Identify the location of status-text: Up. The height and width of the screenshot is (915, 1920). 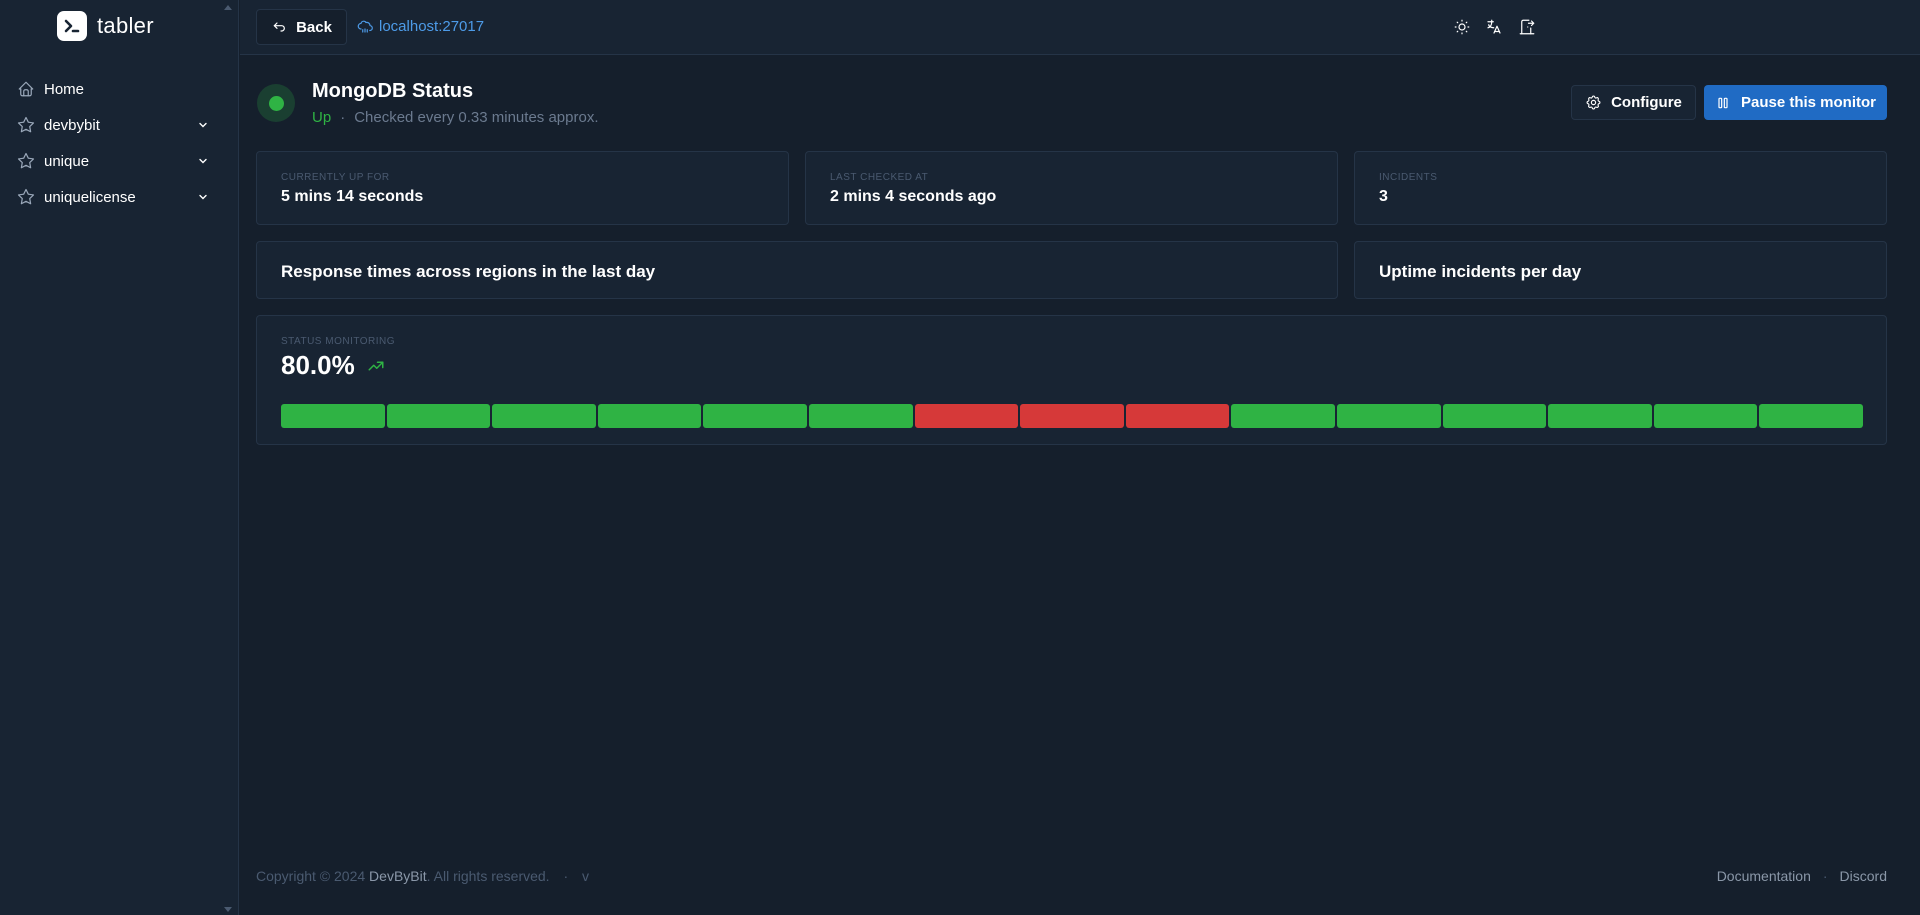
(322, 117).